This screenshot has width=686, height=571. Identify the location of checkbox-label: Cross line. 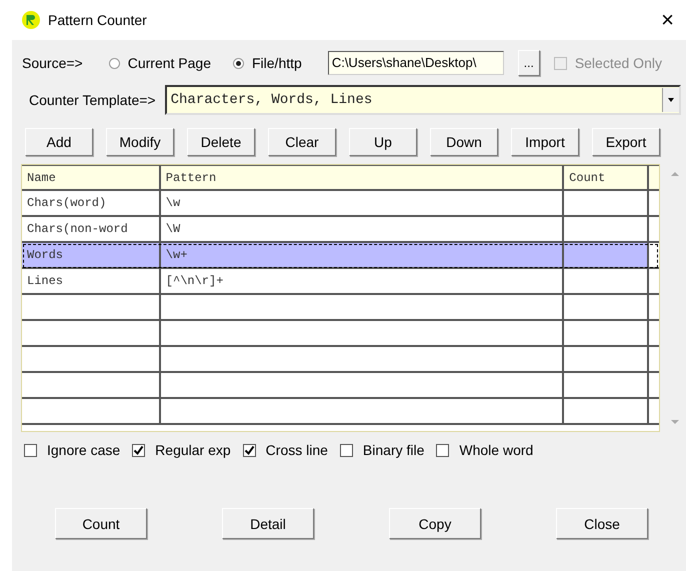
(297, 450).